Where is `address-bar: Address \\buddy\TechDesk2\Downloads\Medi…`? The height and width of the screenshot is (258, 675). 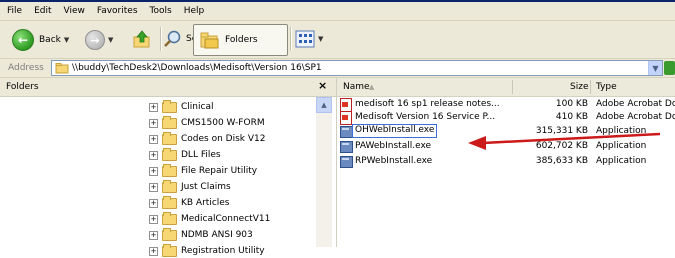
address-bar: Address \\buddy\TechDesk2\Downloads\Medi… is located at coordinates (337, 68).